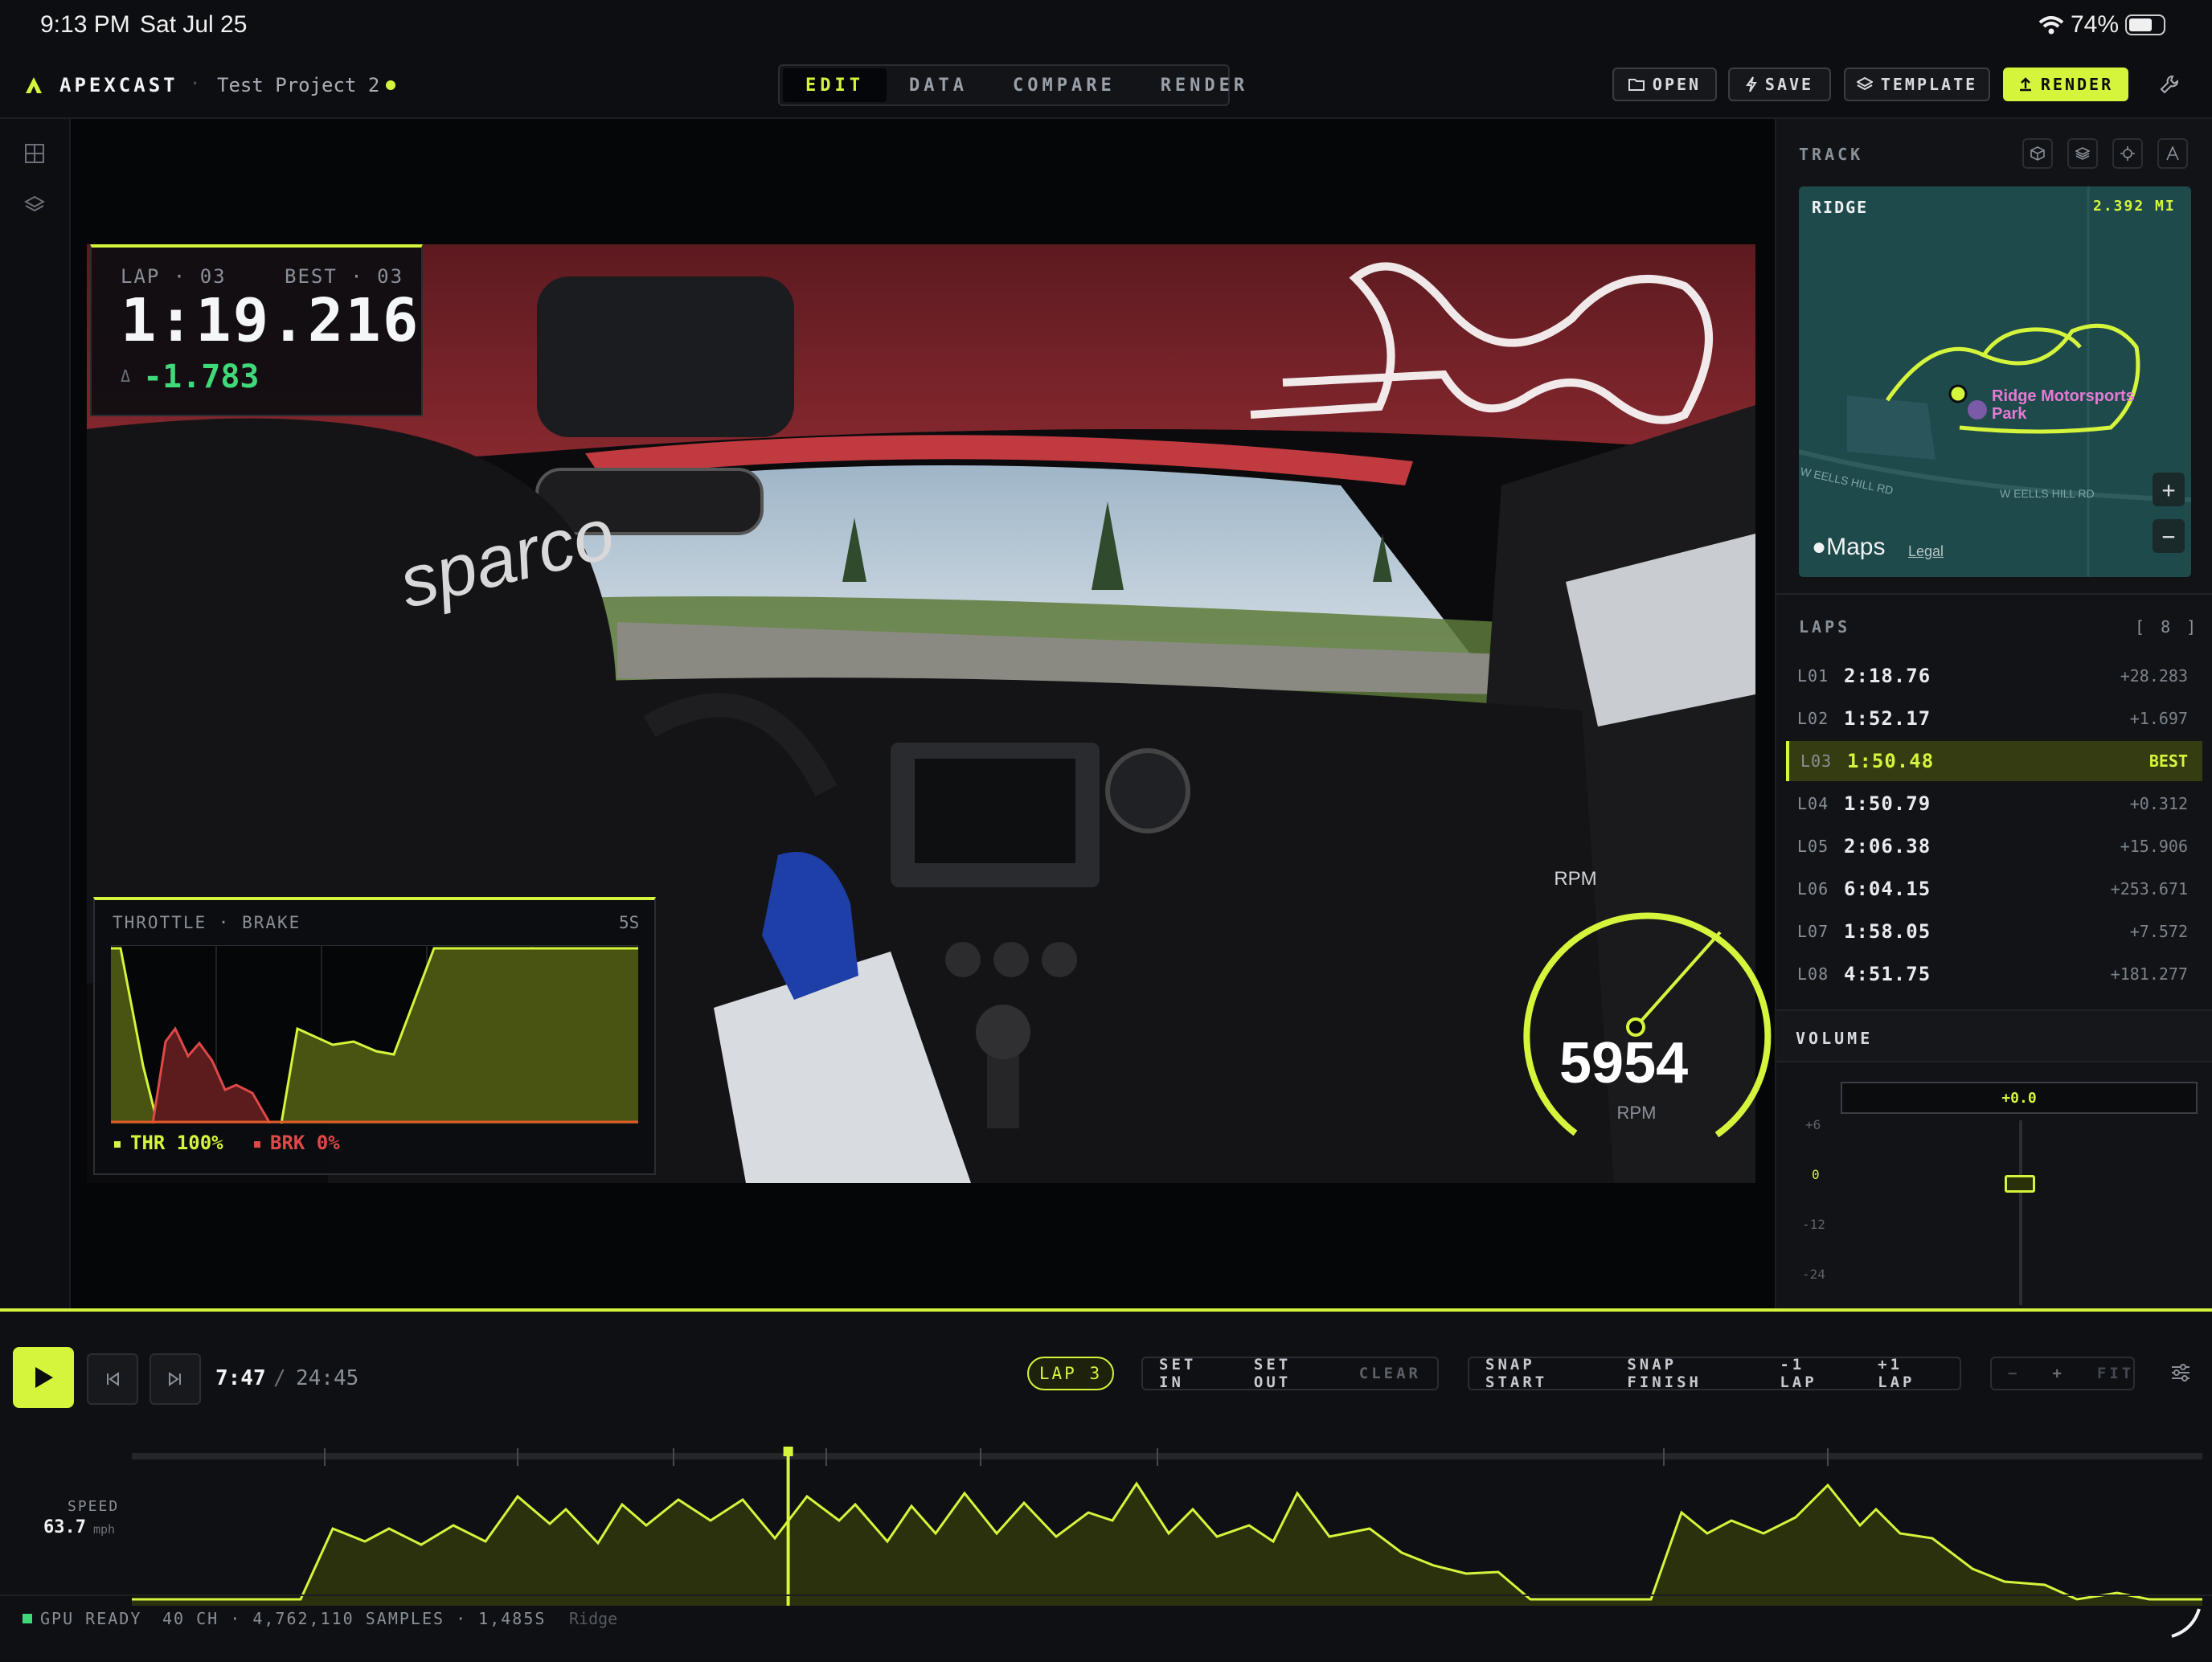 This screenshot has height=1662, width=2212. I want to click on lap-delta-value: +28.283, so click(2154, 676).